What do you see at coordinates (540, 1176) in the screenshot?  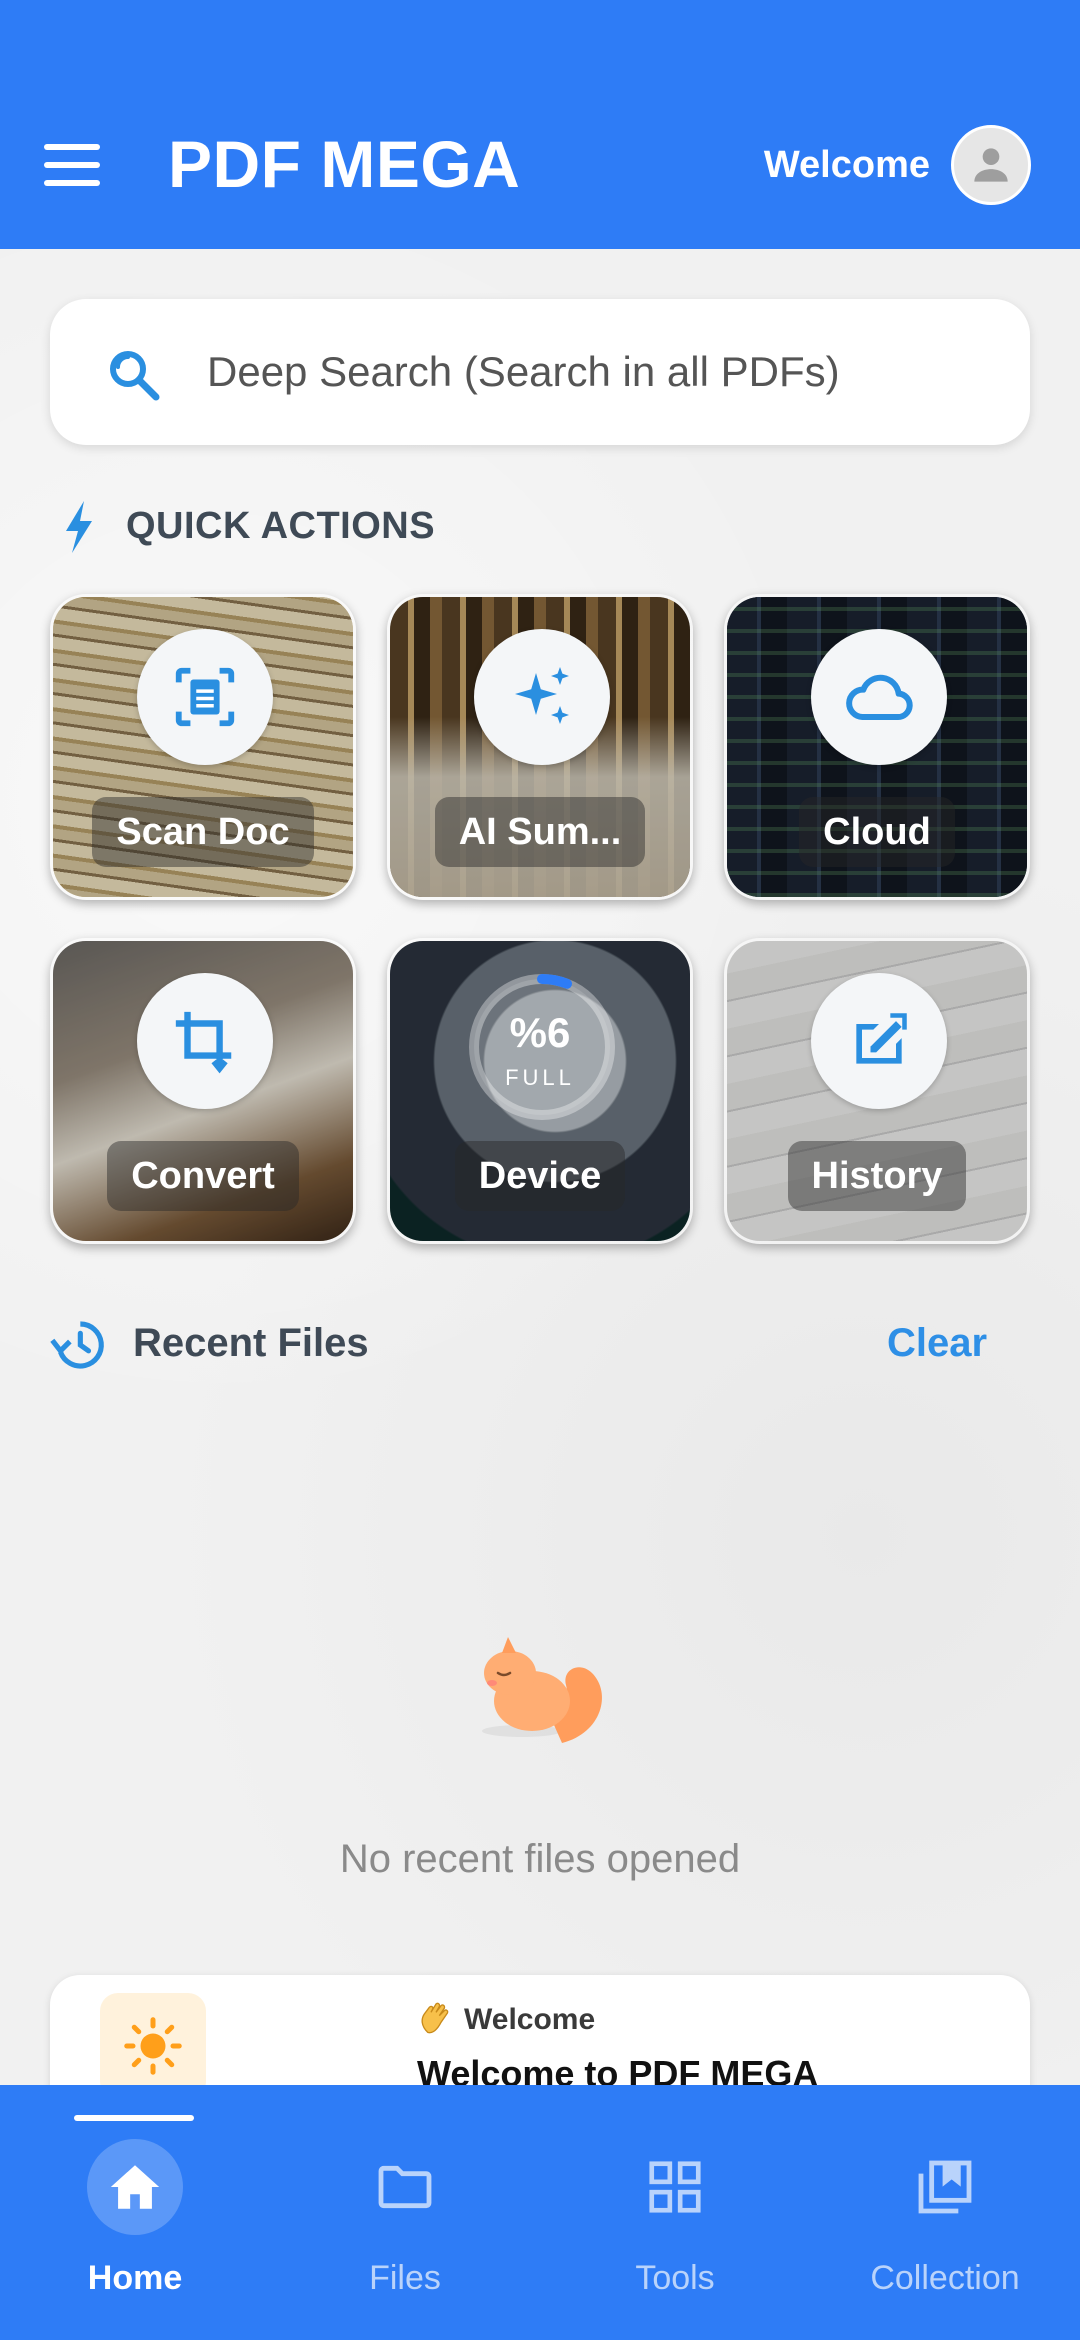 I see `tile-label: Device` at bounding box center [540, 1176].